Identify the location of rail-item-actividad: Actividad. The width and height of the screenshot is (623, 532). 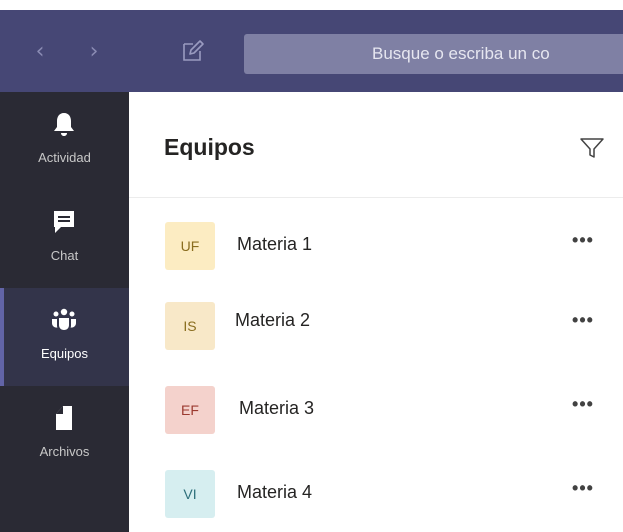
(64, 141).